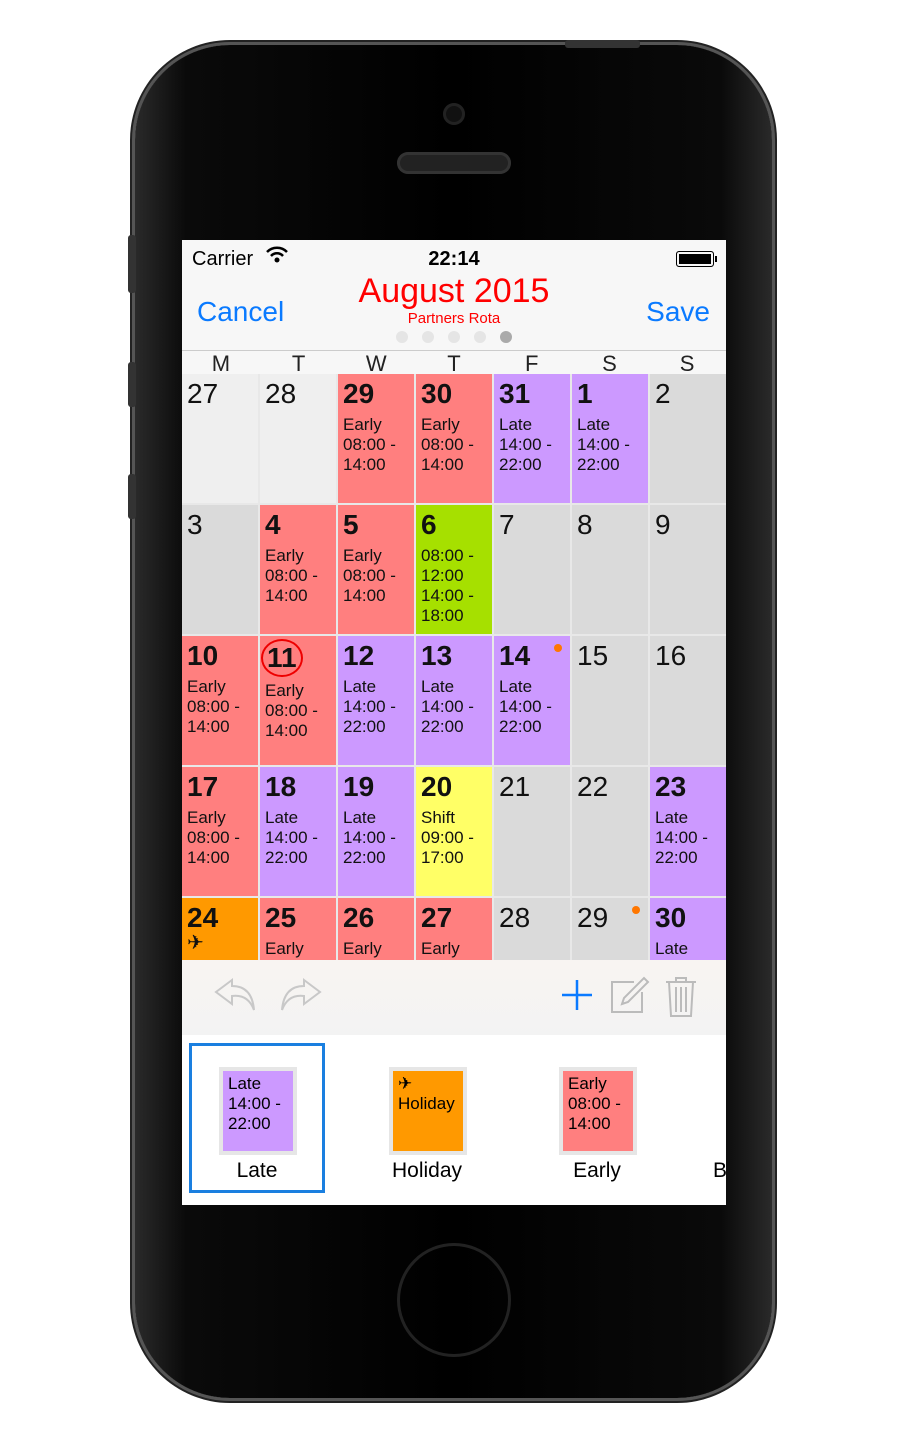  Describe the element at coordinates (610, 438) in the screenshot. I see `day-cell: 1 Late 14:00 -22:00` at that location.